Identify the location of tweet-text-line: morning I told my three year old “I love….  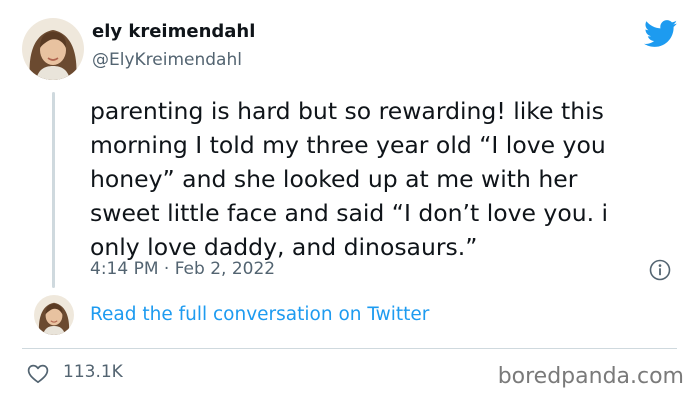
(348, 145).